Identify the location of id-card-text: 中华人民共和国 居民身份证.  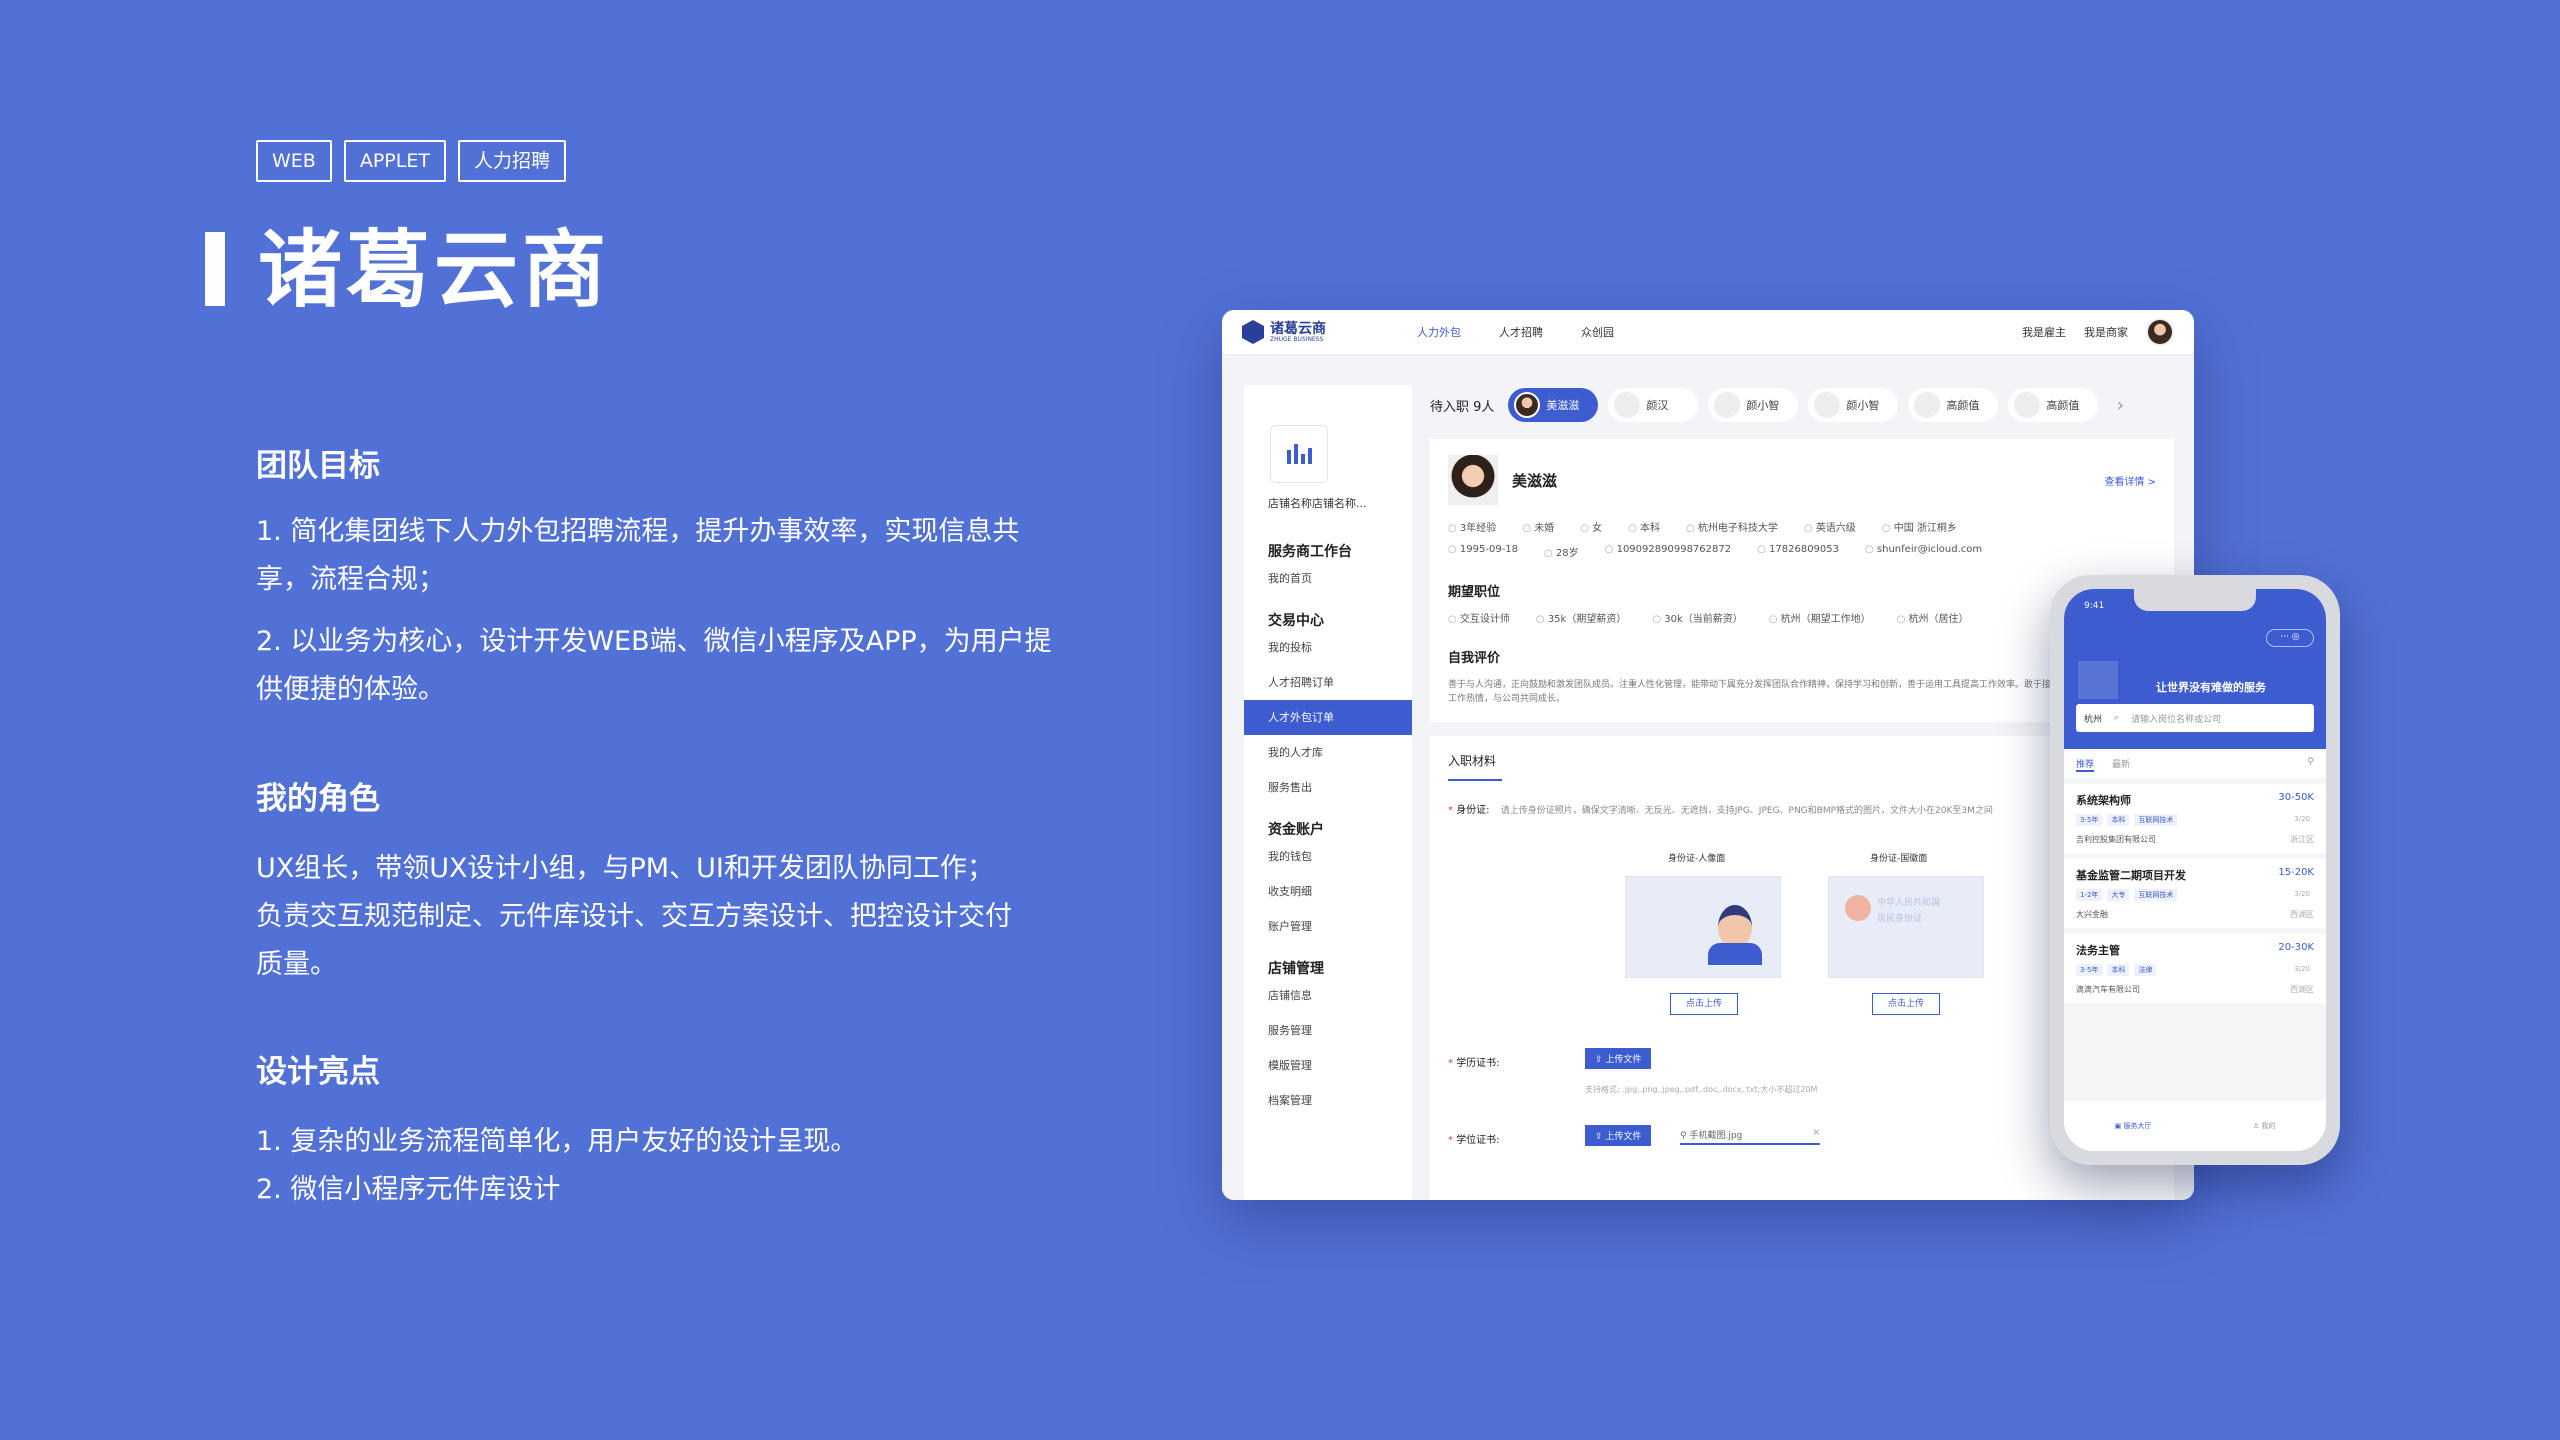
(1909, 911).